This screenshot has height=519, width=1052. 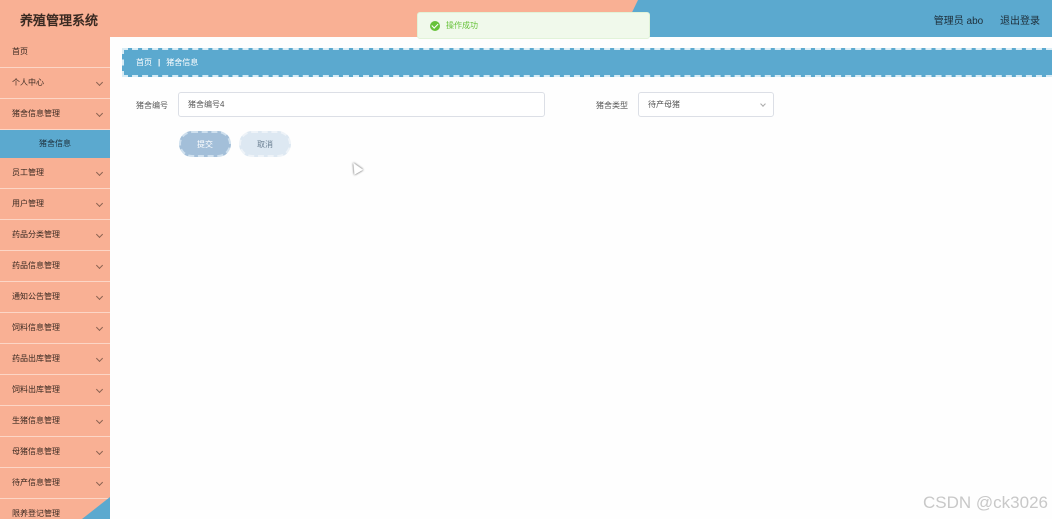 What do you see at coordinates (36, 234) in the screenshot?
I see `sidebar-item-label: 药品分类管理` at bounding box center [36, 234].